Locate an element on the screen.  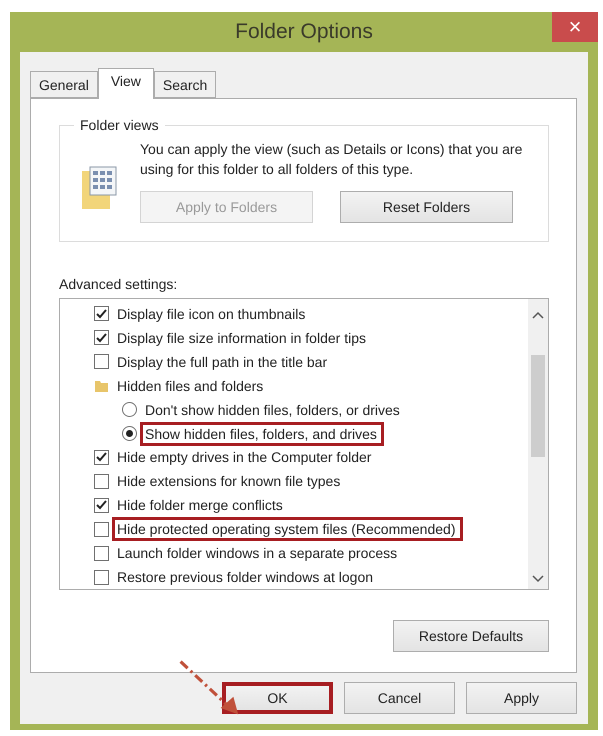
setting-label: Hide folder merge conflicts is located at coordinates (200, 505).